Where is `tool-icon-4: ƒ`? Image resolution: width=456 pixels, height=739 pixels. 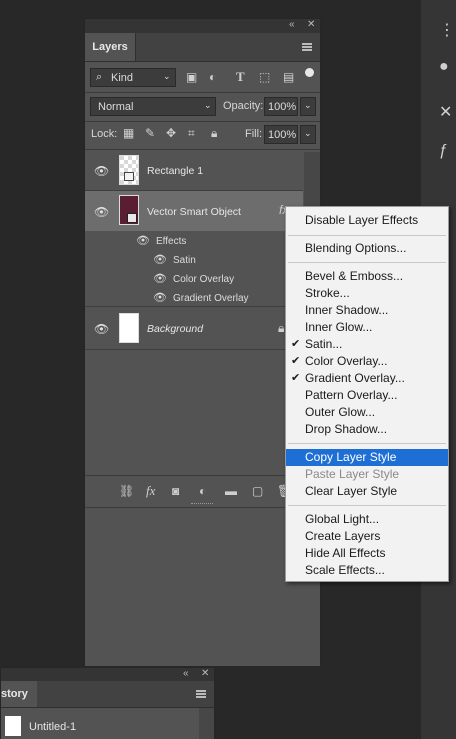
tool-icon-4: ƒ is located at coordinates (443, 151).